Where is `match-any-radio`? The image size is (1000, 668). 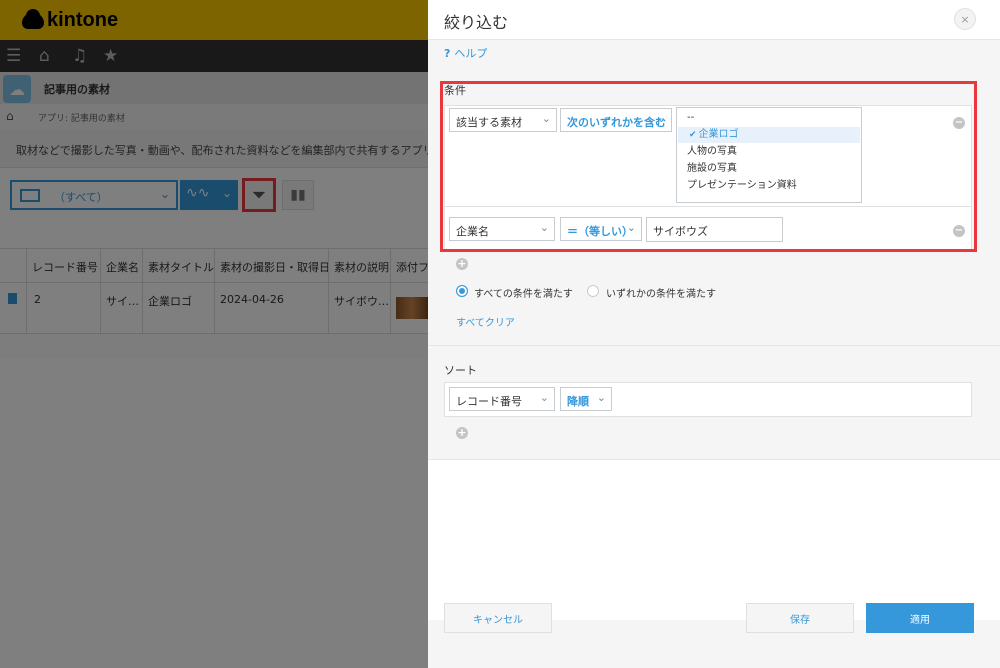 match-any-radio is located at coordinates (593, 291).